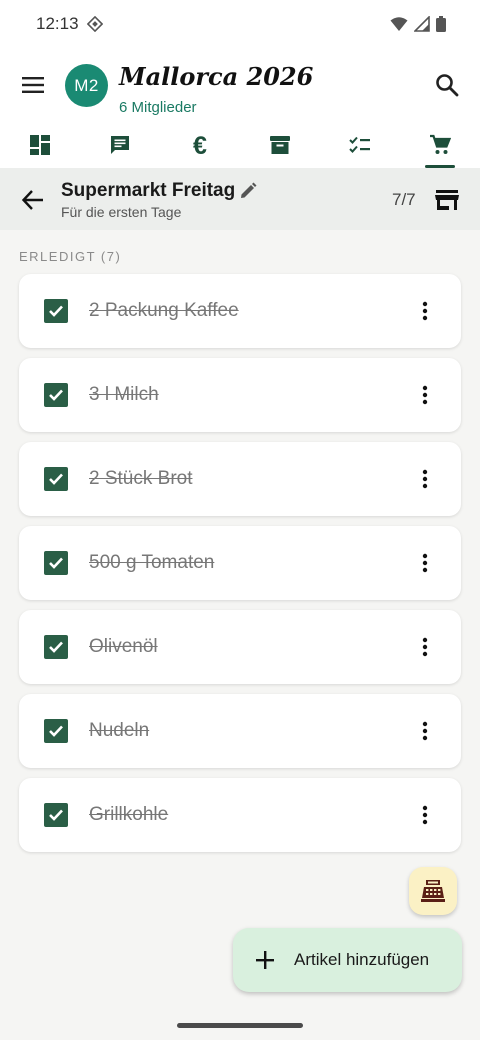 The height and width of the screenshot is (1040, 480). What do you see at coordinates (119, 730) in the screenshot?
I see `item-label: Nudeln` at bounding box center [119, 730].